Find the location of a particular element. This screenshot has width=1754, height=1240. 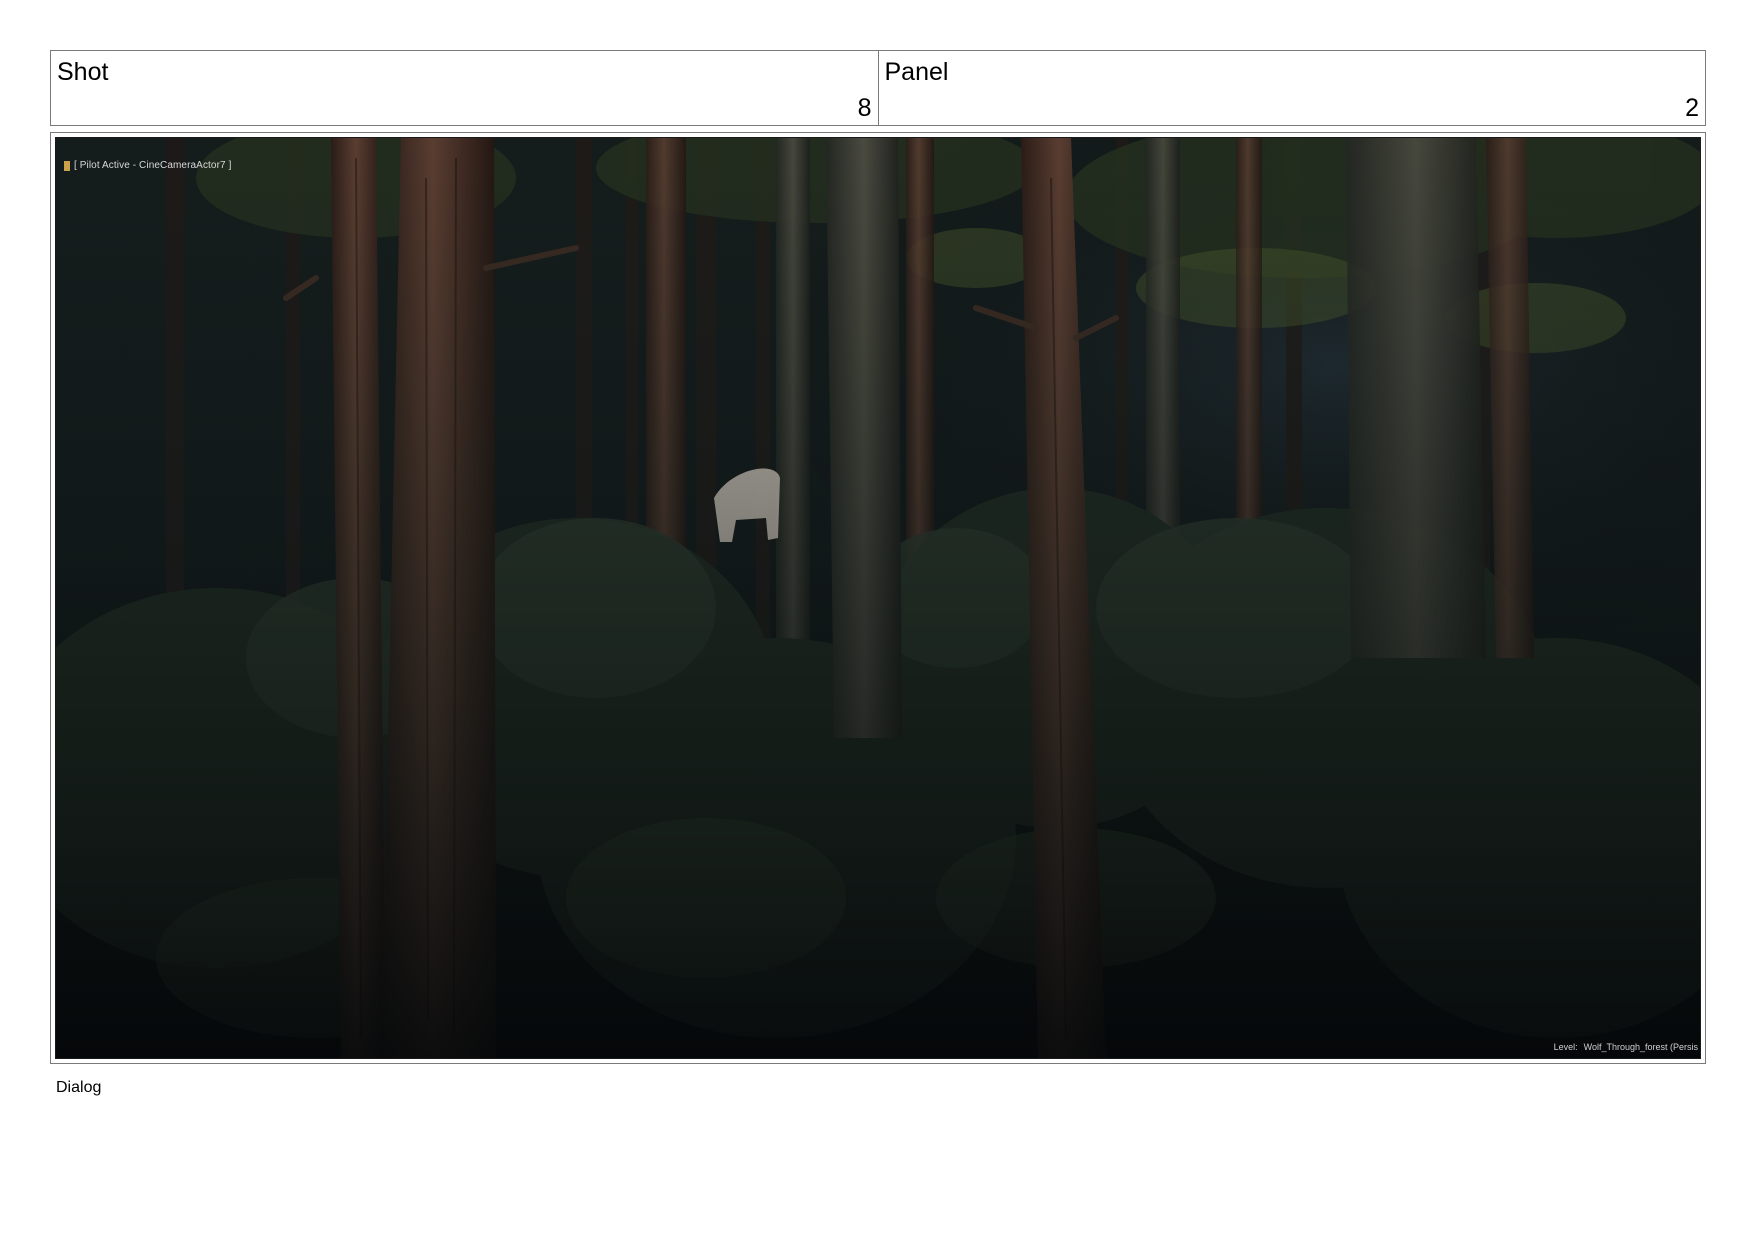

dialog-label: Dialog is located at coordinates (79, 1087).